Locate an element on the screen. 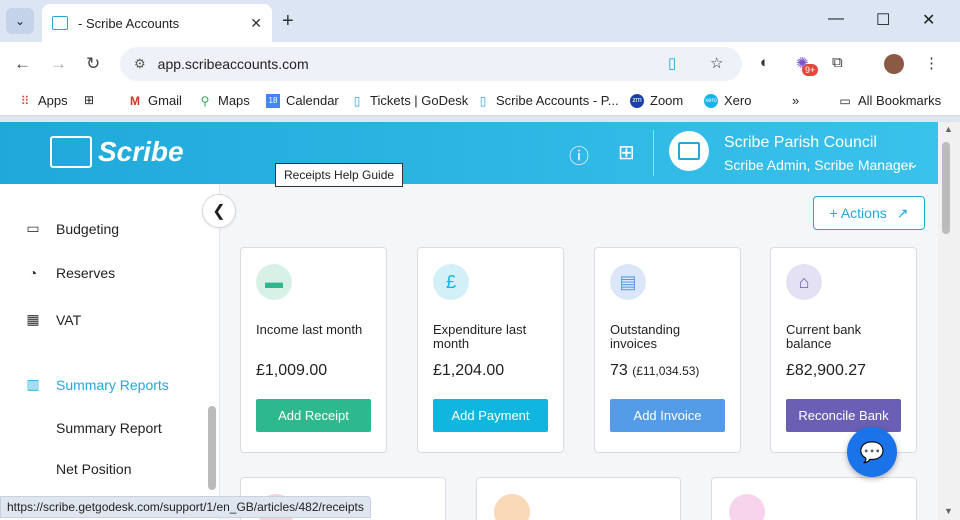 This screenshot has height=520, width=960. wallet-icon is located at coordinates (512, 507).